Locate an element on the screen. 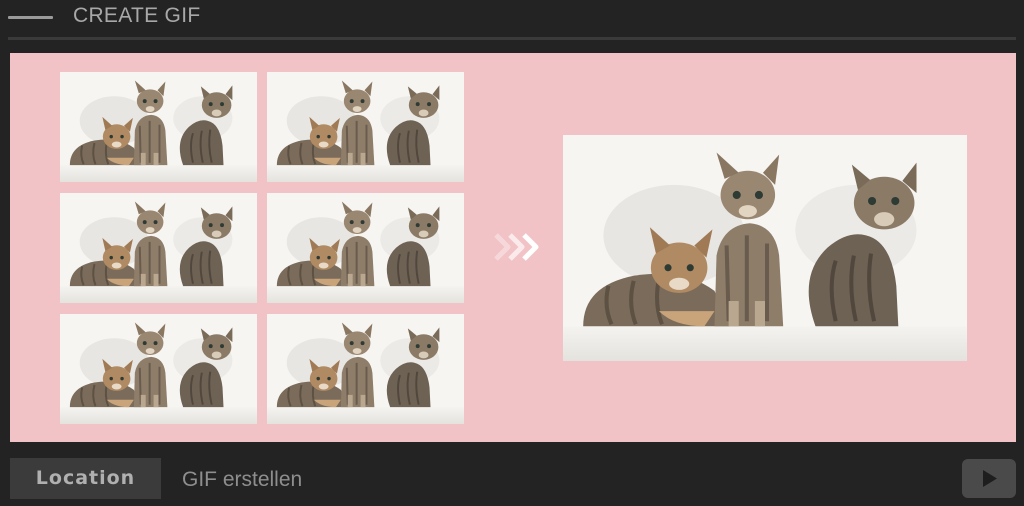 The height and width of the screenshot is (506, 1024). output-path-label: GIF erstellen is located at coordinates (242, 479).